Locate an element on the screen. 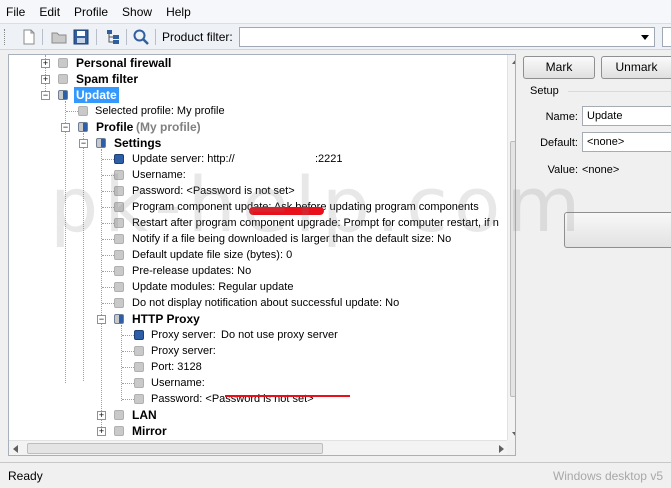  tree-item-proxy-server-address: Proxy server: is located at coordinates (254, 351).